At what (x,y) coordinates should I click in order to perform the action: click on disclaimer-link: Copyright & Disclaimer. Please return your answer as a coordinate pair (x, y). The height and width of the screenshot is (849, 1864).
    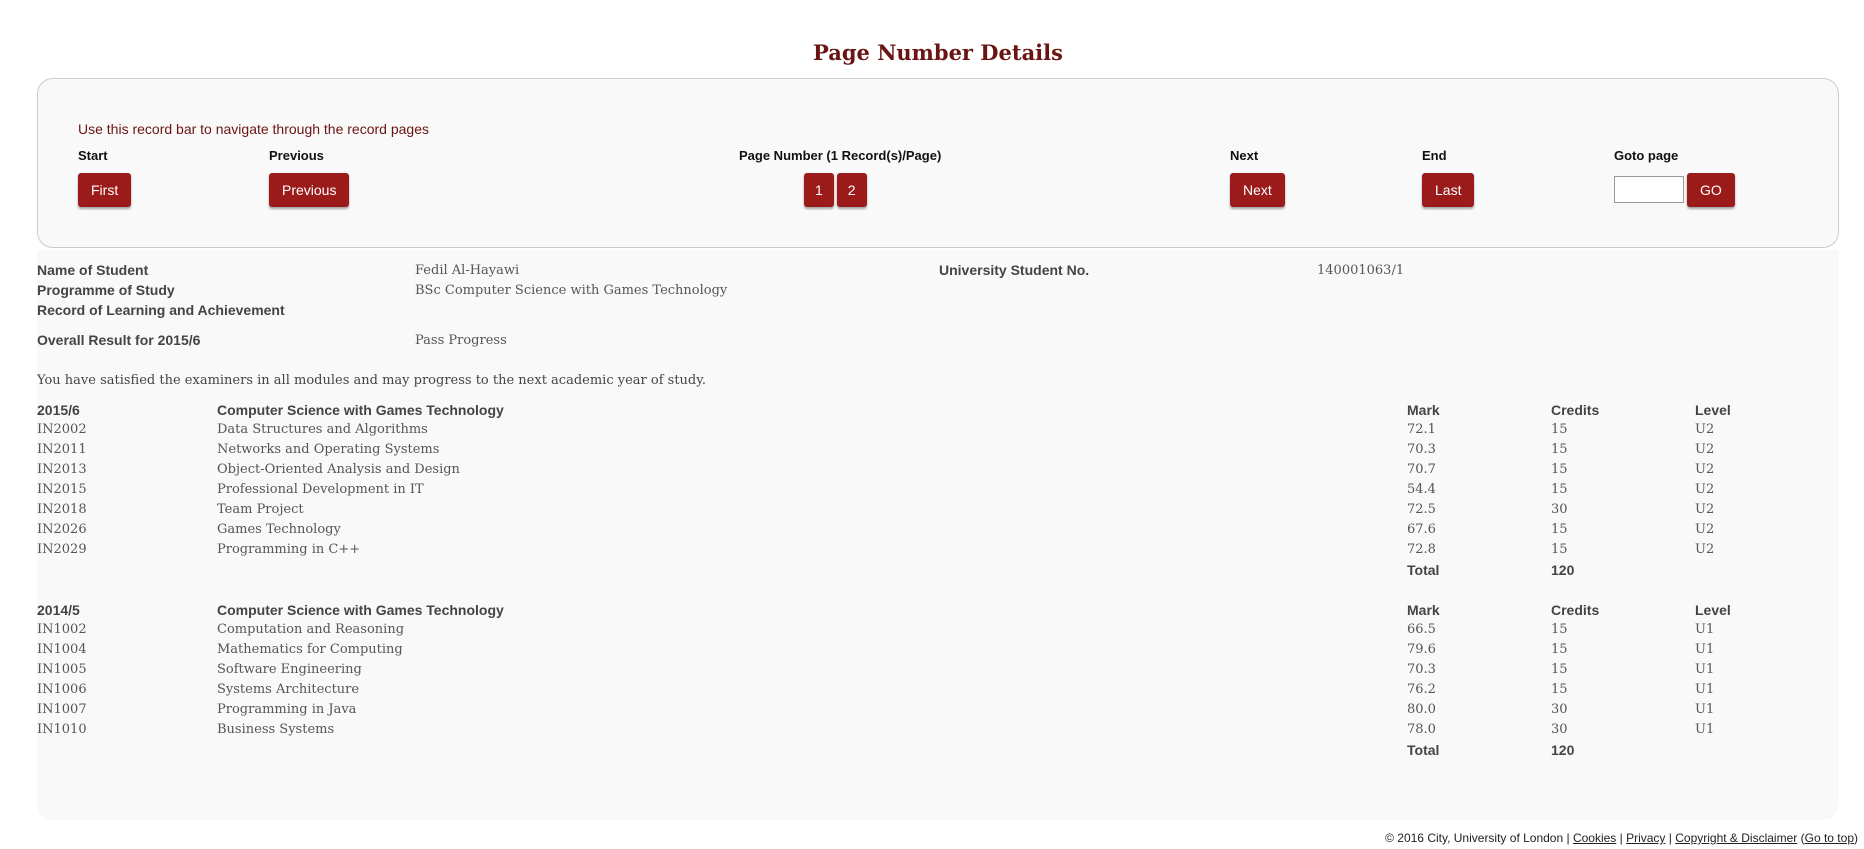
    Looking at the image, I should click on (1736, 838).